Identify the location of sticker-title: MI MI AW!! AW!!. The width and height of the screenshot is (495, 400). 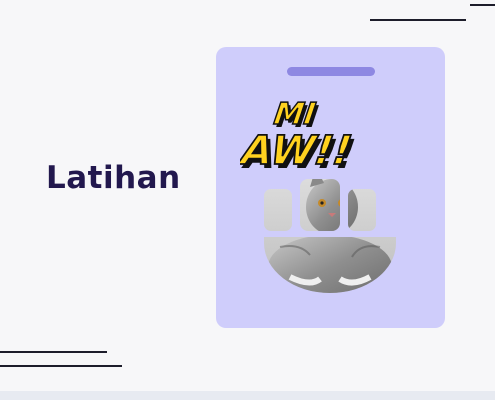
(299, 135).